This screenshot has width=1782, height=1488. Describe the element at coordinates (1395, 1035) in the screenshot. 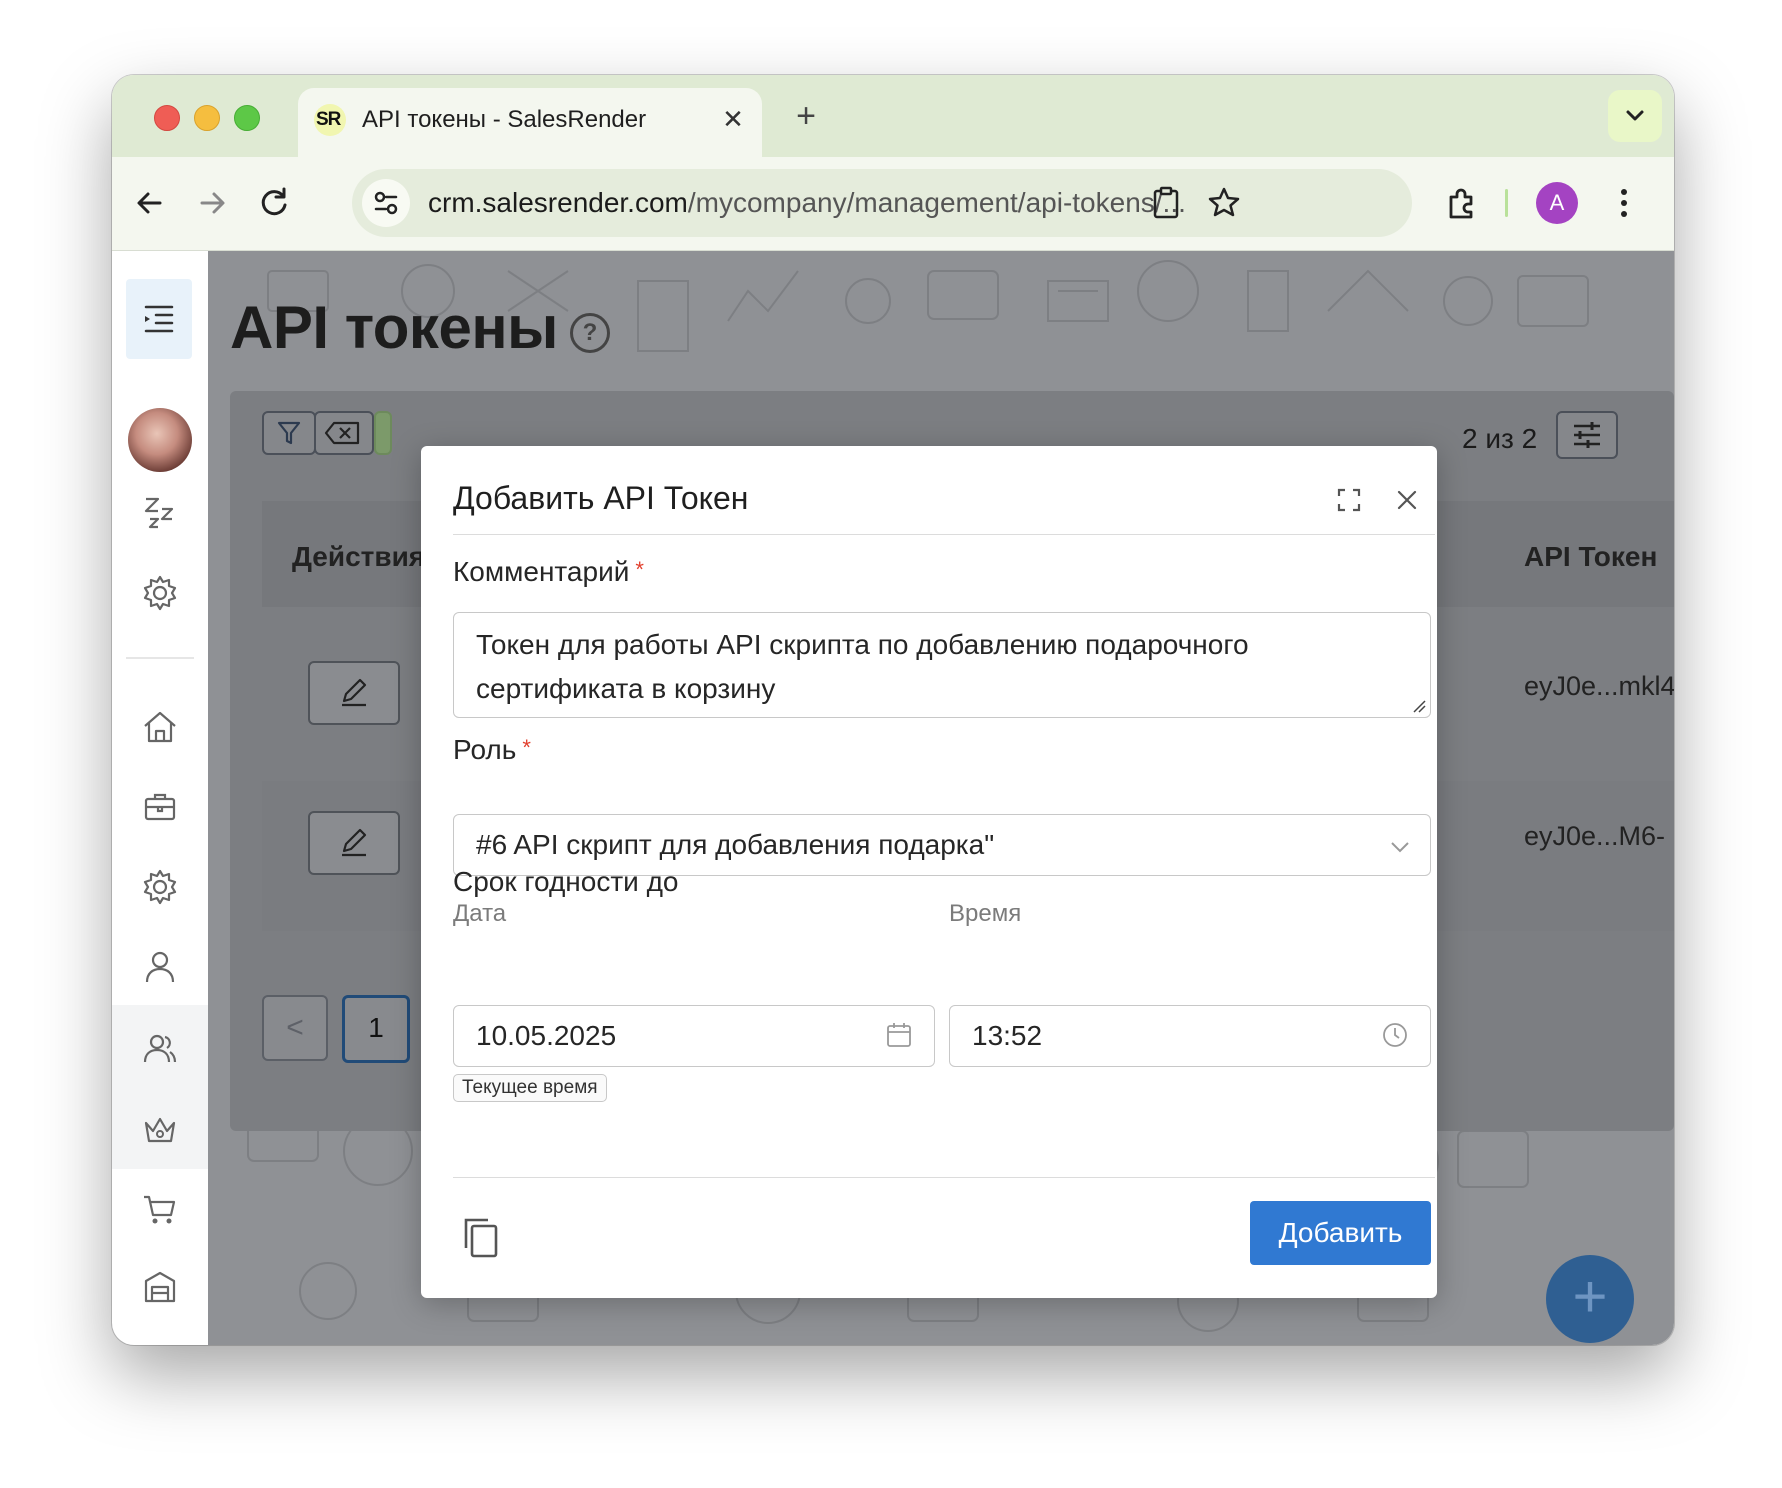

I see `clock-icon` at that location.